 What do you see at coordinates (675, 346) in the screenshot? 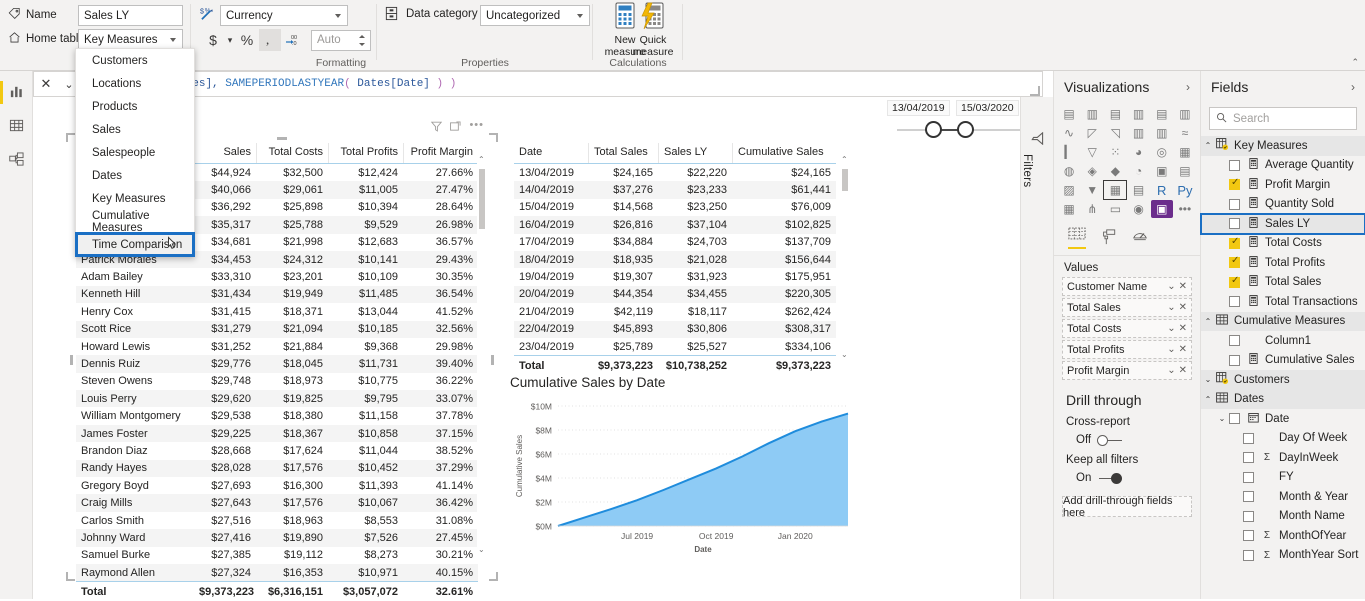
I see `table-row: 23/04/2019 $25,789 $25,527 $334,106` at bounding box center [675, 346].